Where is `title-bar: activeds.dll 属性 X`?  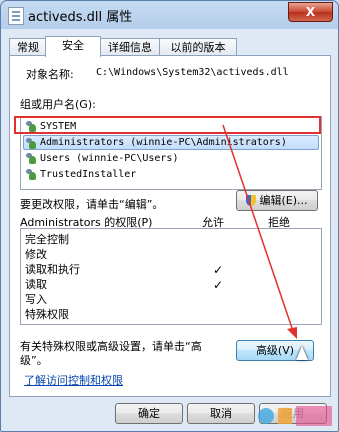
title-bar: activeds.dll 属性 X is located at coordinates (169, 15).